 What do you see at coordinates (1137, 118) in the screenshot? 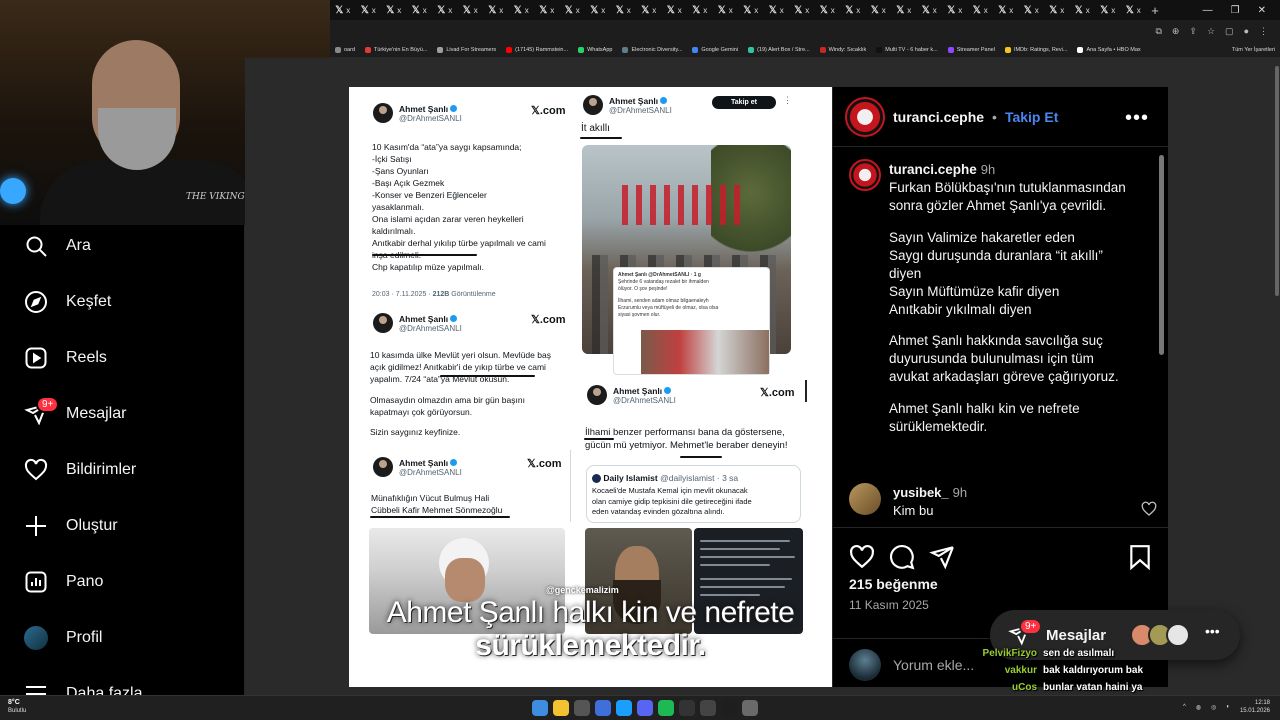
I see `more-options-icon: •••` at bounding box center [1137, 118].